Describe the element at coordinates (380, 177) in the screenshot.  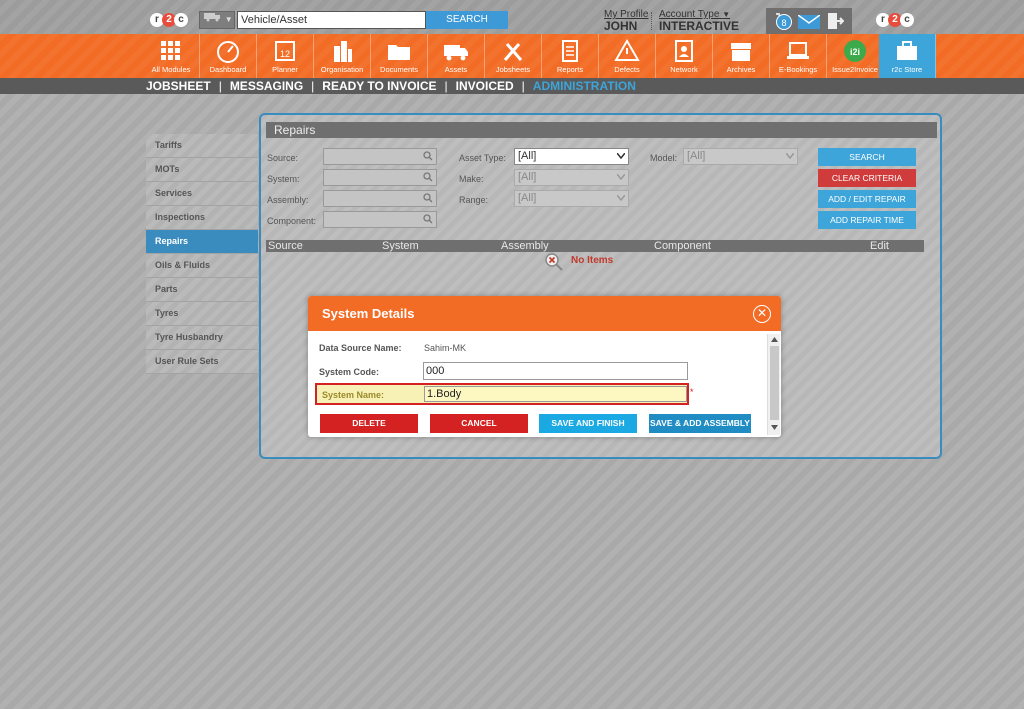
I see `system-input` at that location.